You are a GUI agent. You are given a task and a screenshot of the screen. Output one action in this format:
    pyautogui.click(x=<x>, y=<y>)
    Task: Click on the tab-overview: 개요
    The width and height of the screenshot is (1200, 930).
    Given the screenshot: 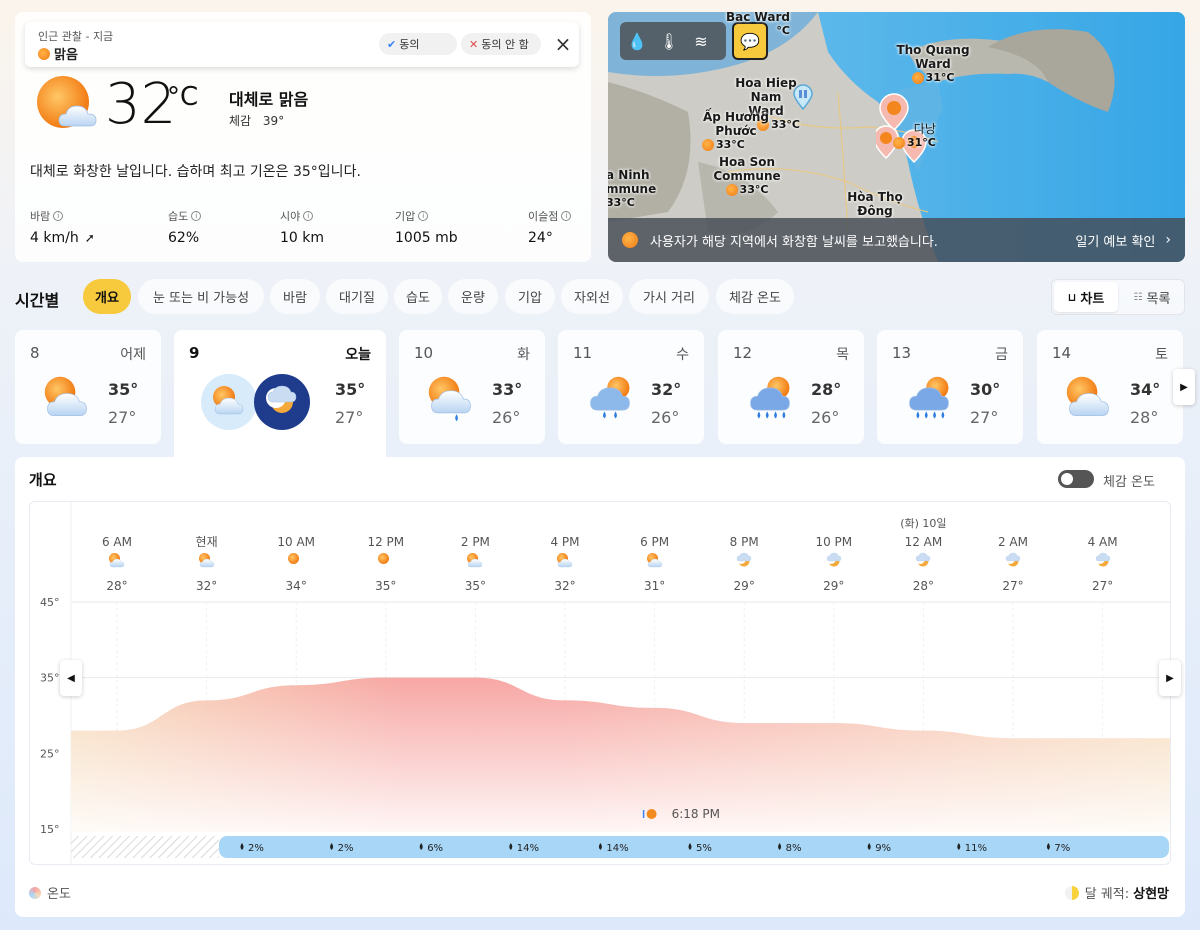 What is the action you would take?
    pyautogui.click(x=107, y=296)
    